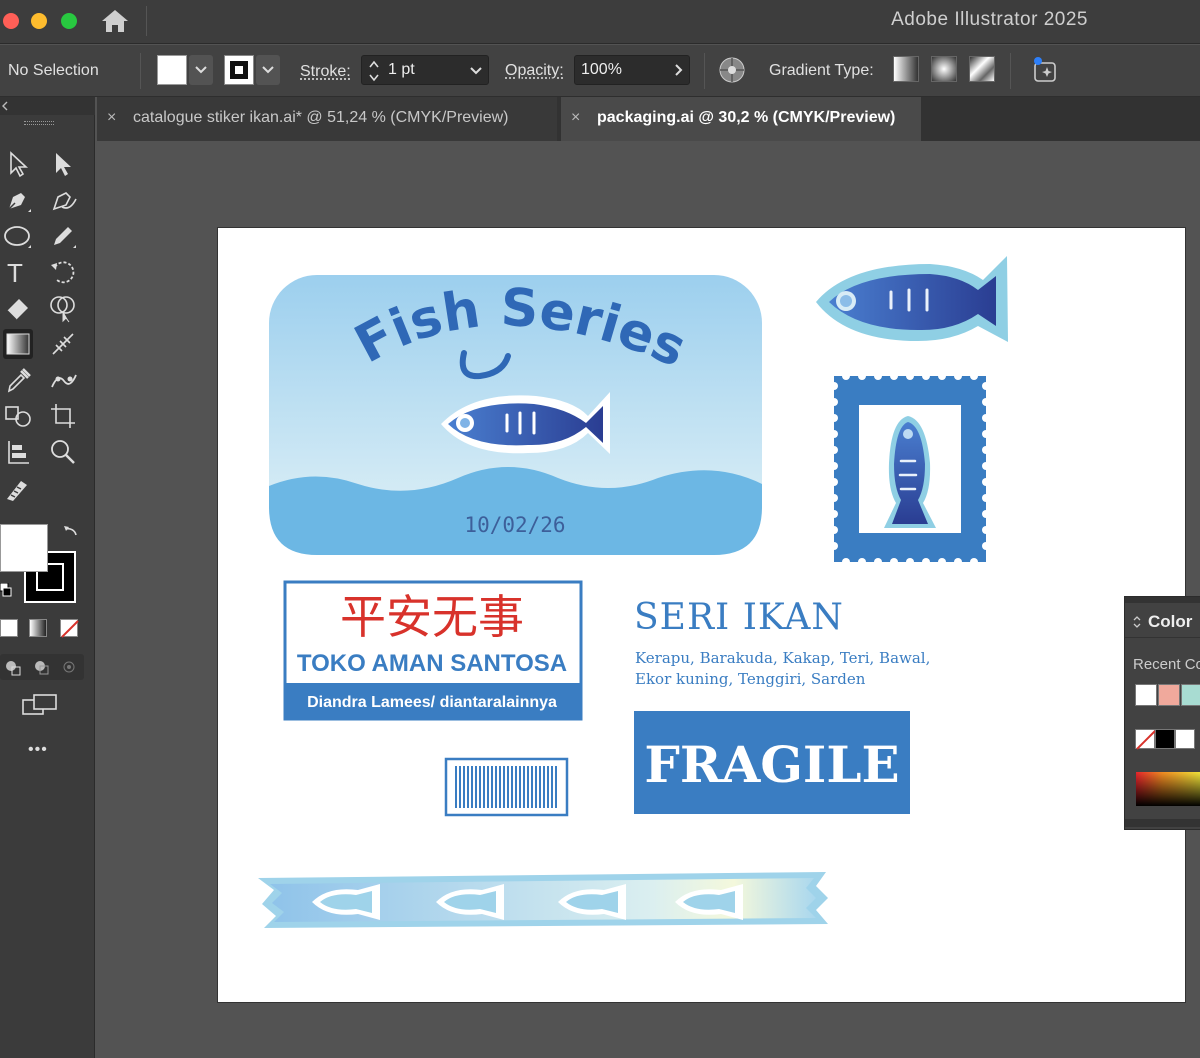 This screenshot has height=1058, width=1200. Describe the element at coordinates (53, 70) in the screenshot. I see `selection-status: No Selection` at that location.